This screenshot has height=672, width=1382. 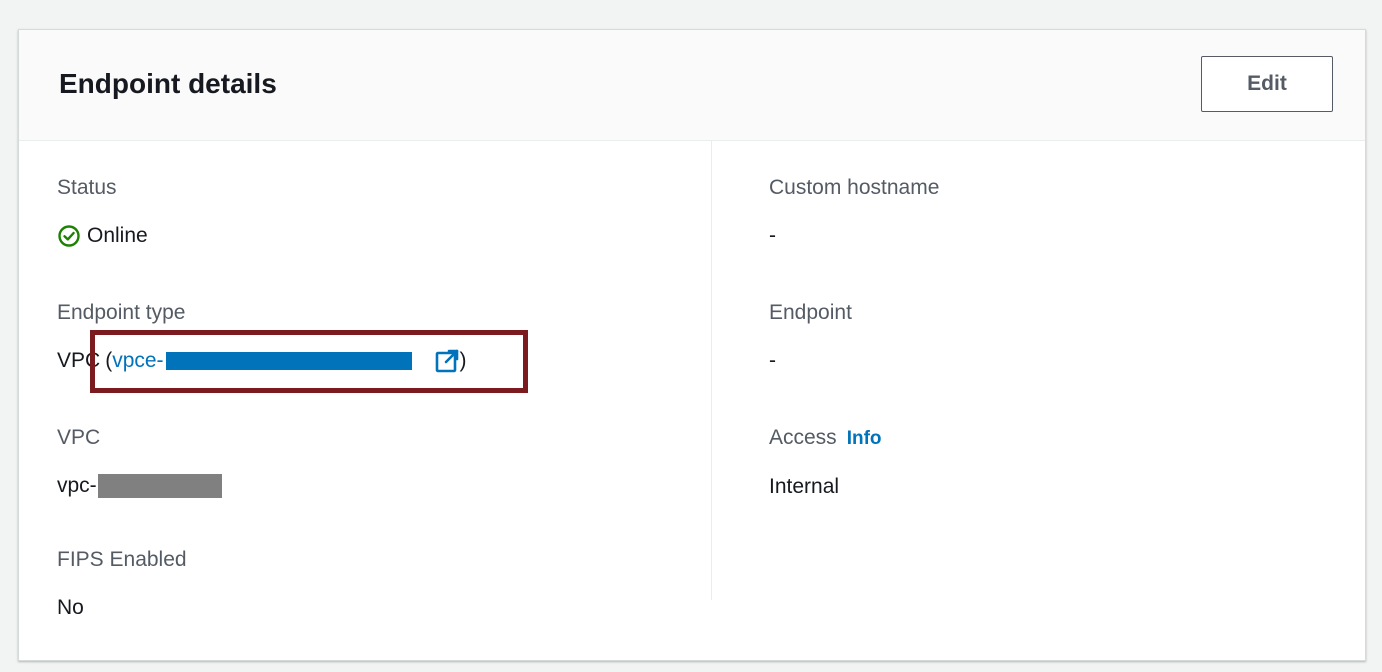 I want to click on endpoint-label: Endpoint, so click(x=810, y=312).